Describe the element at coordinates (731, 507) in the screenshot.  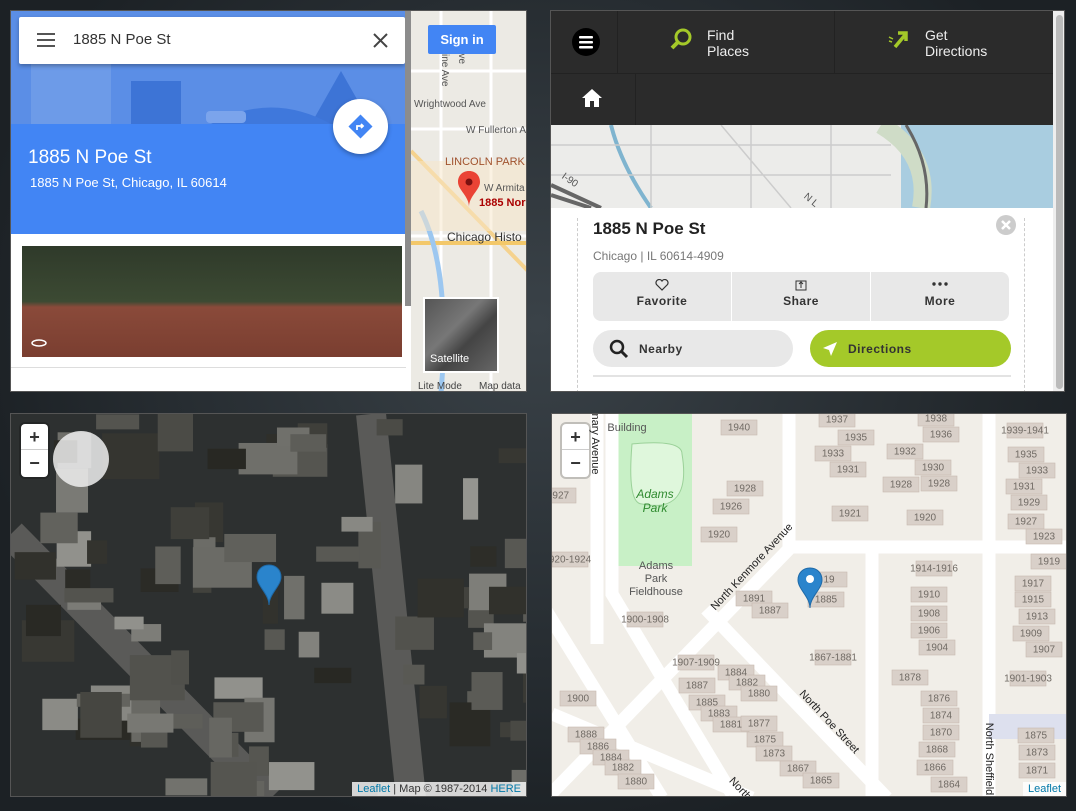
I see `house-number-label: 1926` at that location.